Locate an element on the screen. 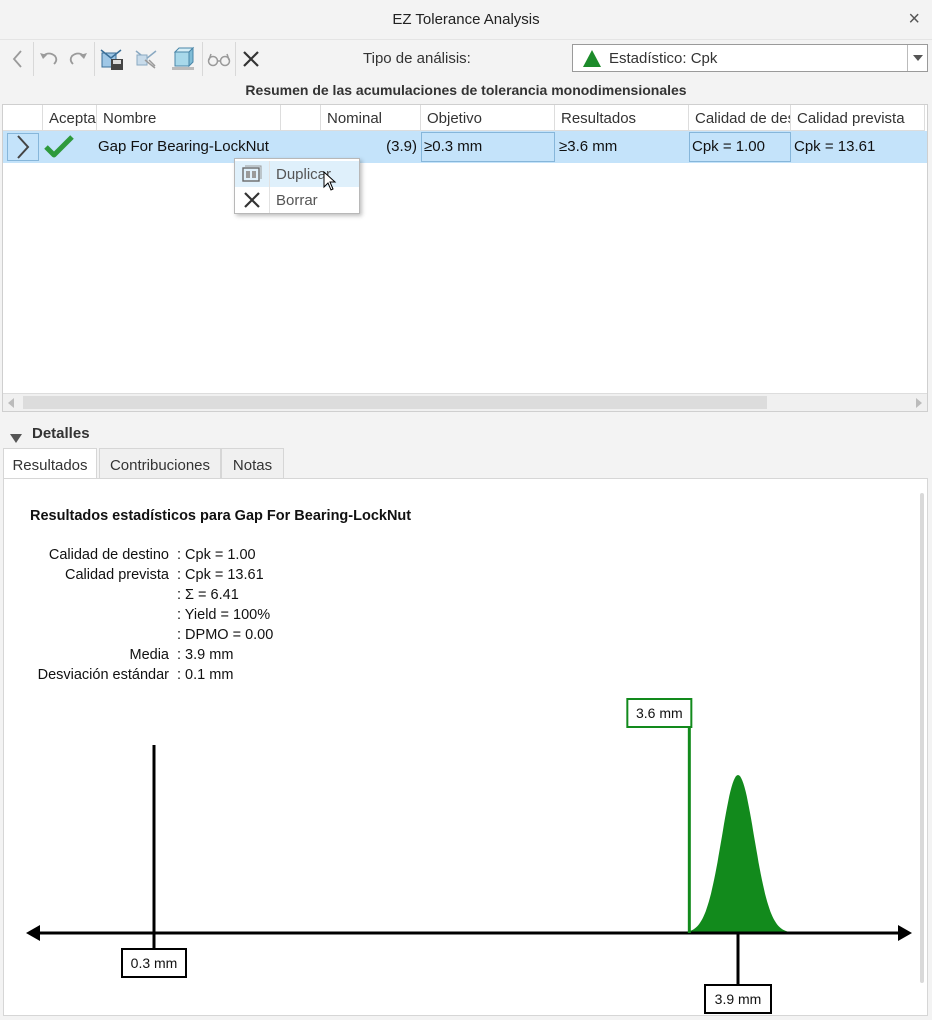  row-calidad-destino: Cpk = 1.00 is located at coordinates (728, 146).